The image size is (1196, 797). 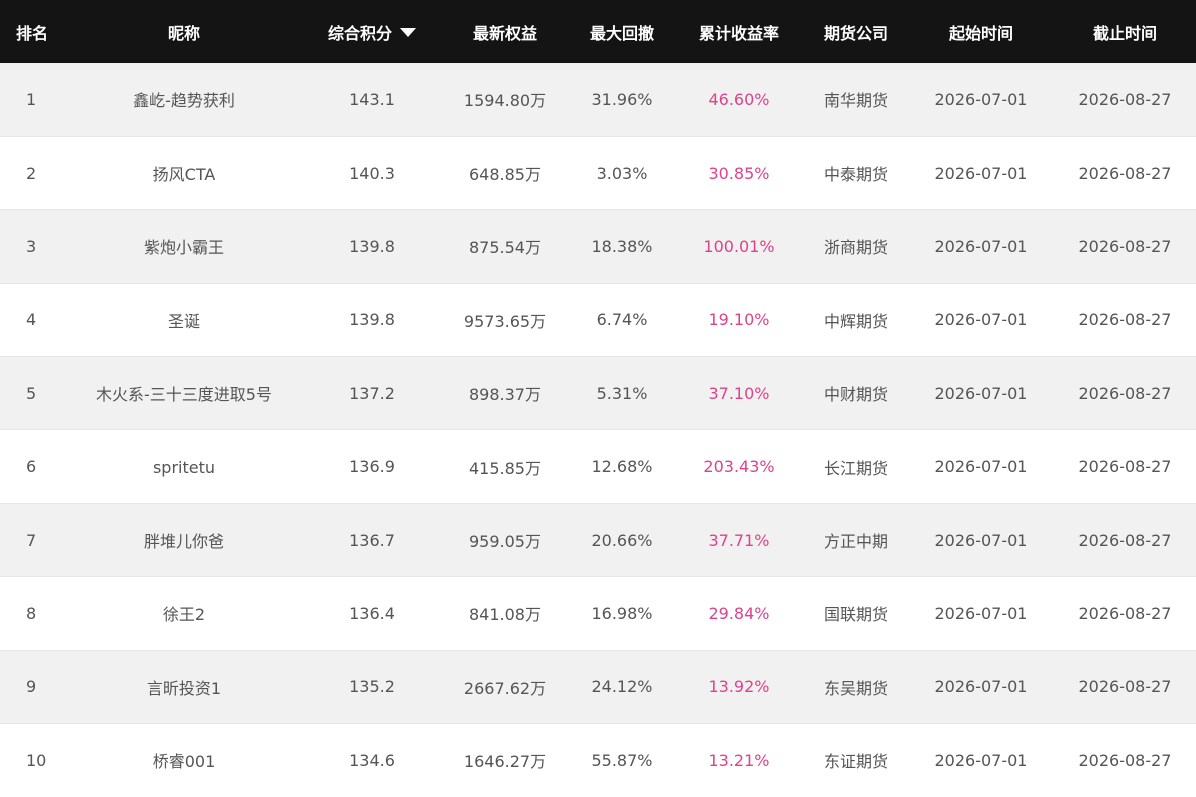 What do you see at coordinates (622, 760) in the screenshot?
I see `cell-drawdown: 55.87%` at bounding box center [622, 760].